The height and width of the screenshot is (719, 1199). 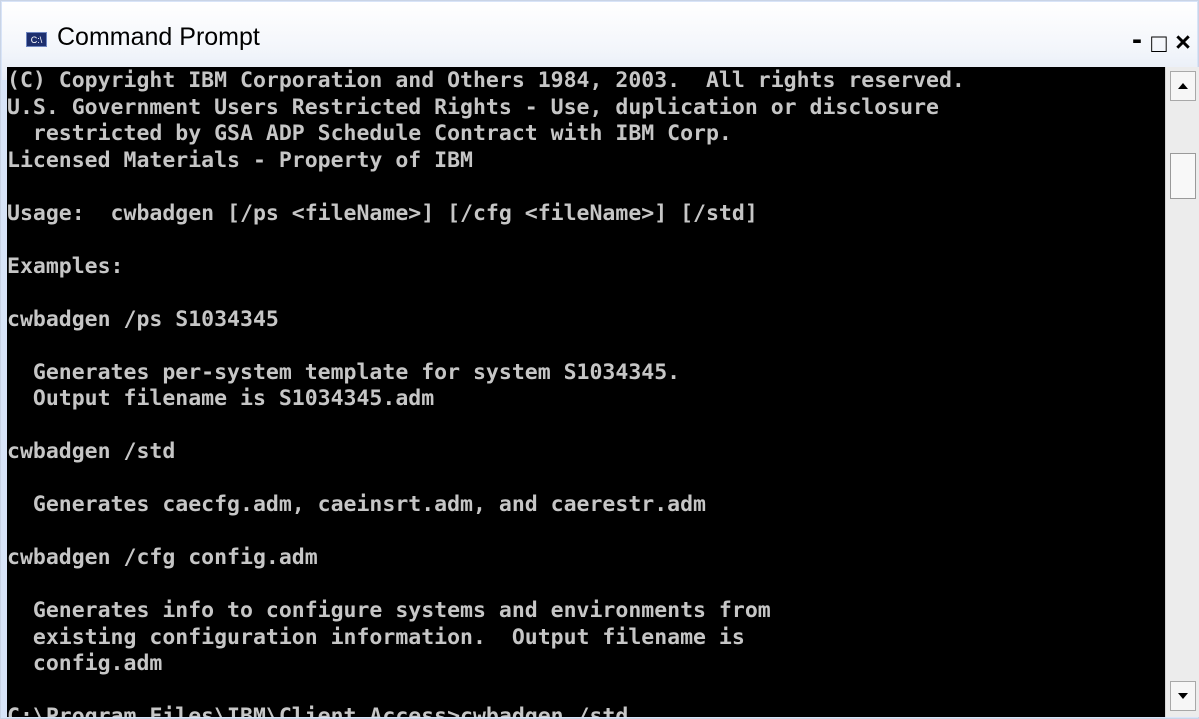 What do you see at coordinates (85, 663) in the screenshot?
I see `console-line: config.adm` at bounding box center [85, 663].